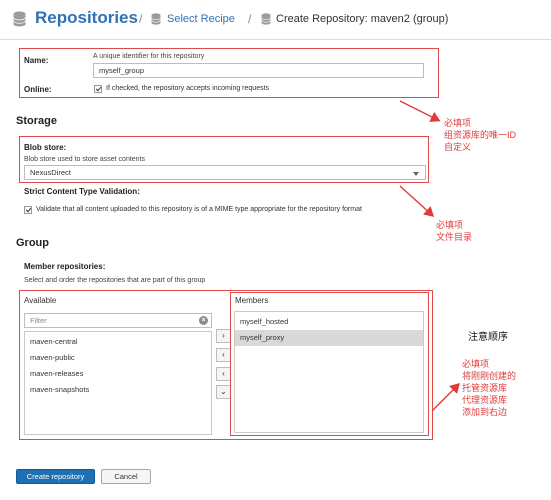 This screenshot has height=500, width=551. I want to click on online-checkbox, so click(98, 89).